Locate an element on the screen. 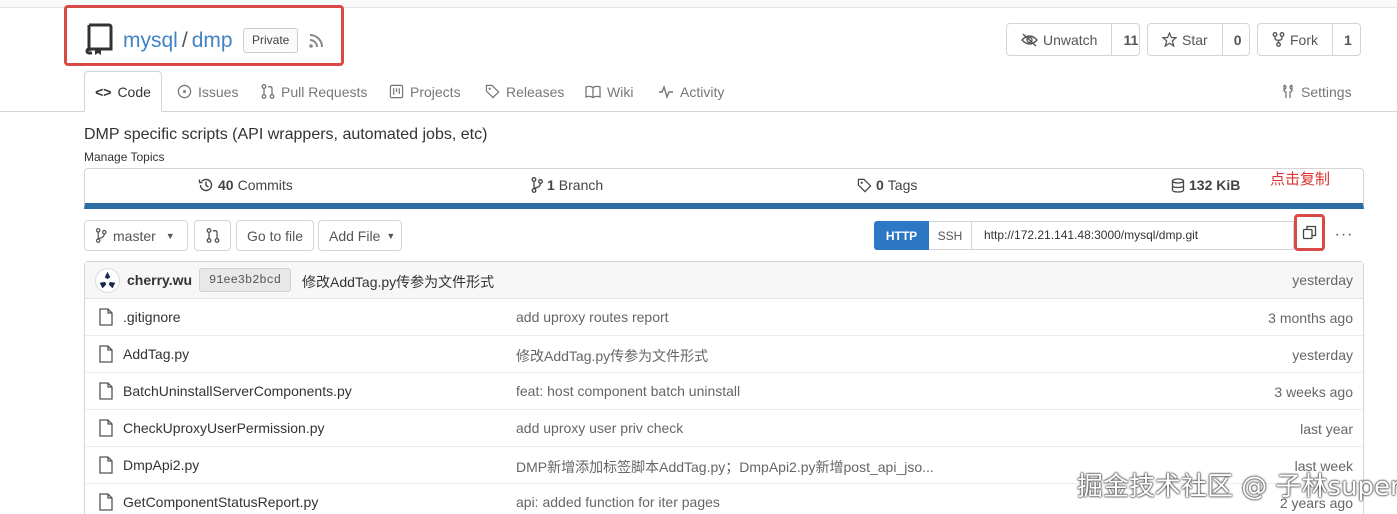 The width and height of the screenshot is (1397, 514). tab-wiki-label: Wiki is located at coordinates (620, 91).